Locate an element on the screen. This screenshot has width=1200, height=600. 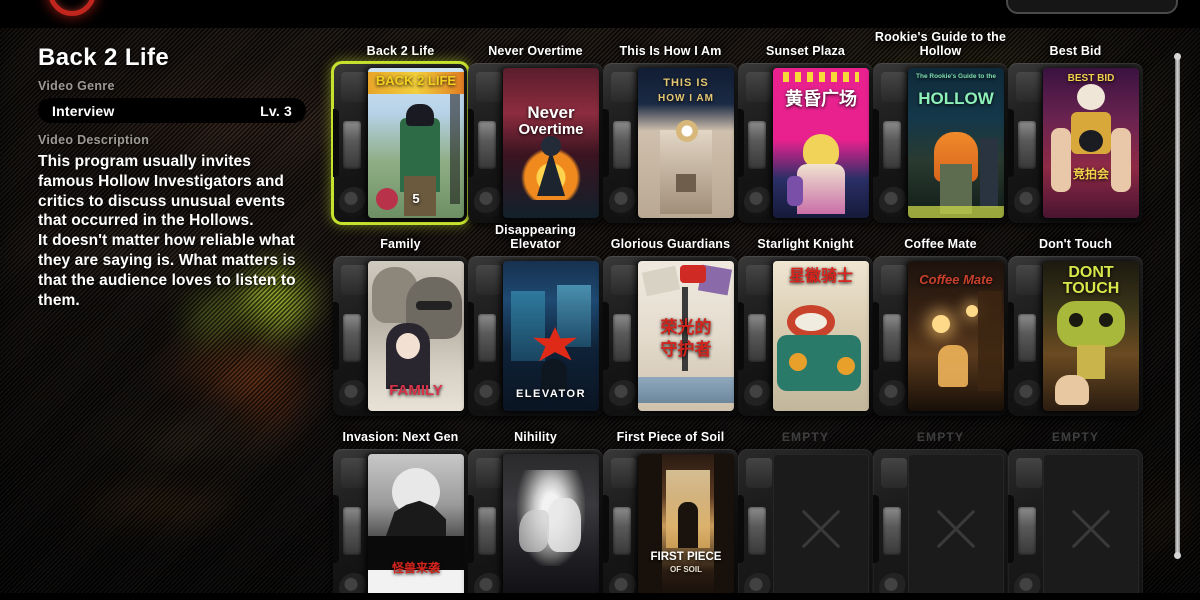
vhs-cassette: FIRST PIECE OF SOIL is located at coordinates (670, 524).